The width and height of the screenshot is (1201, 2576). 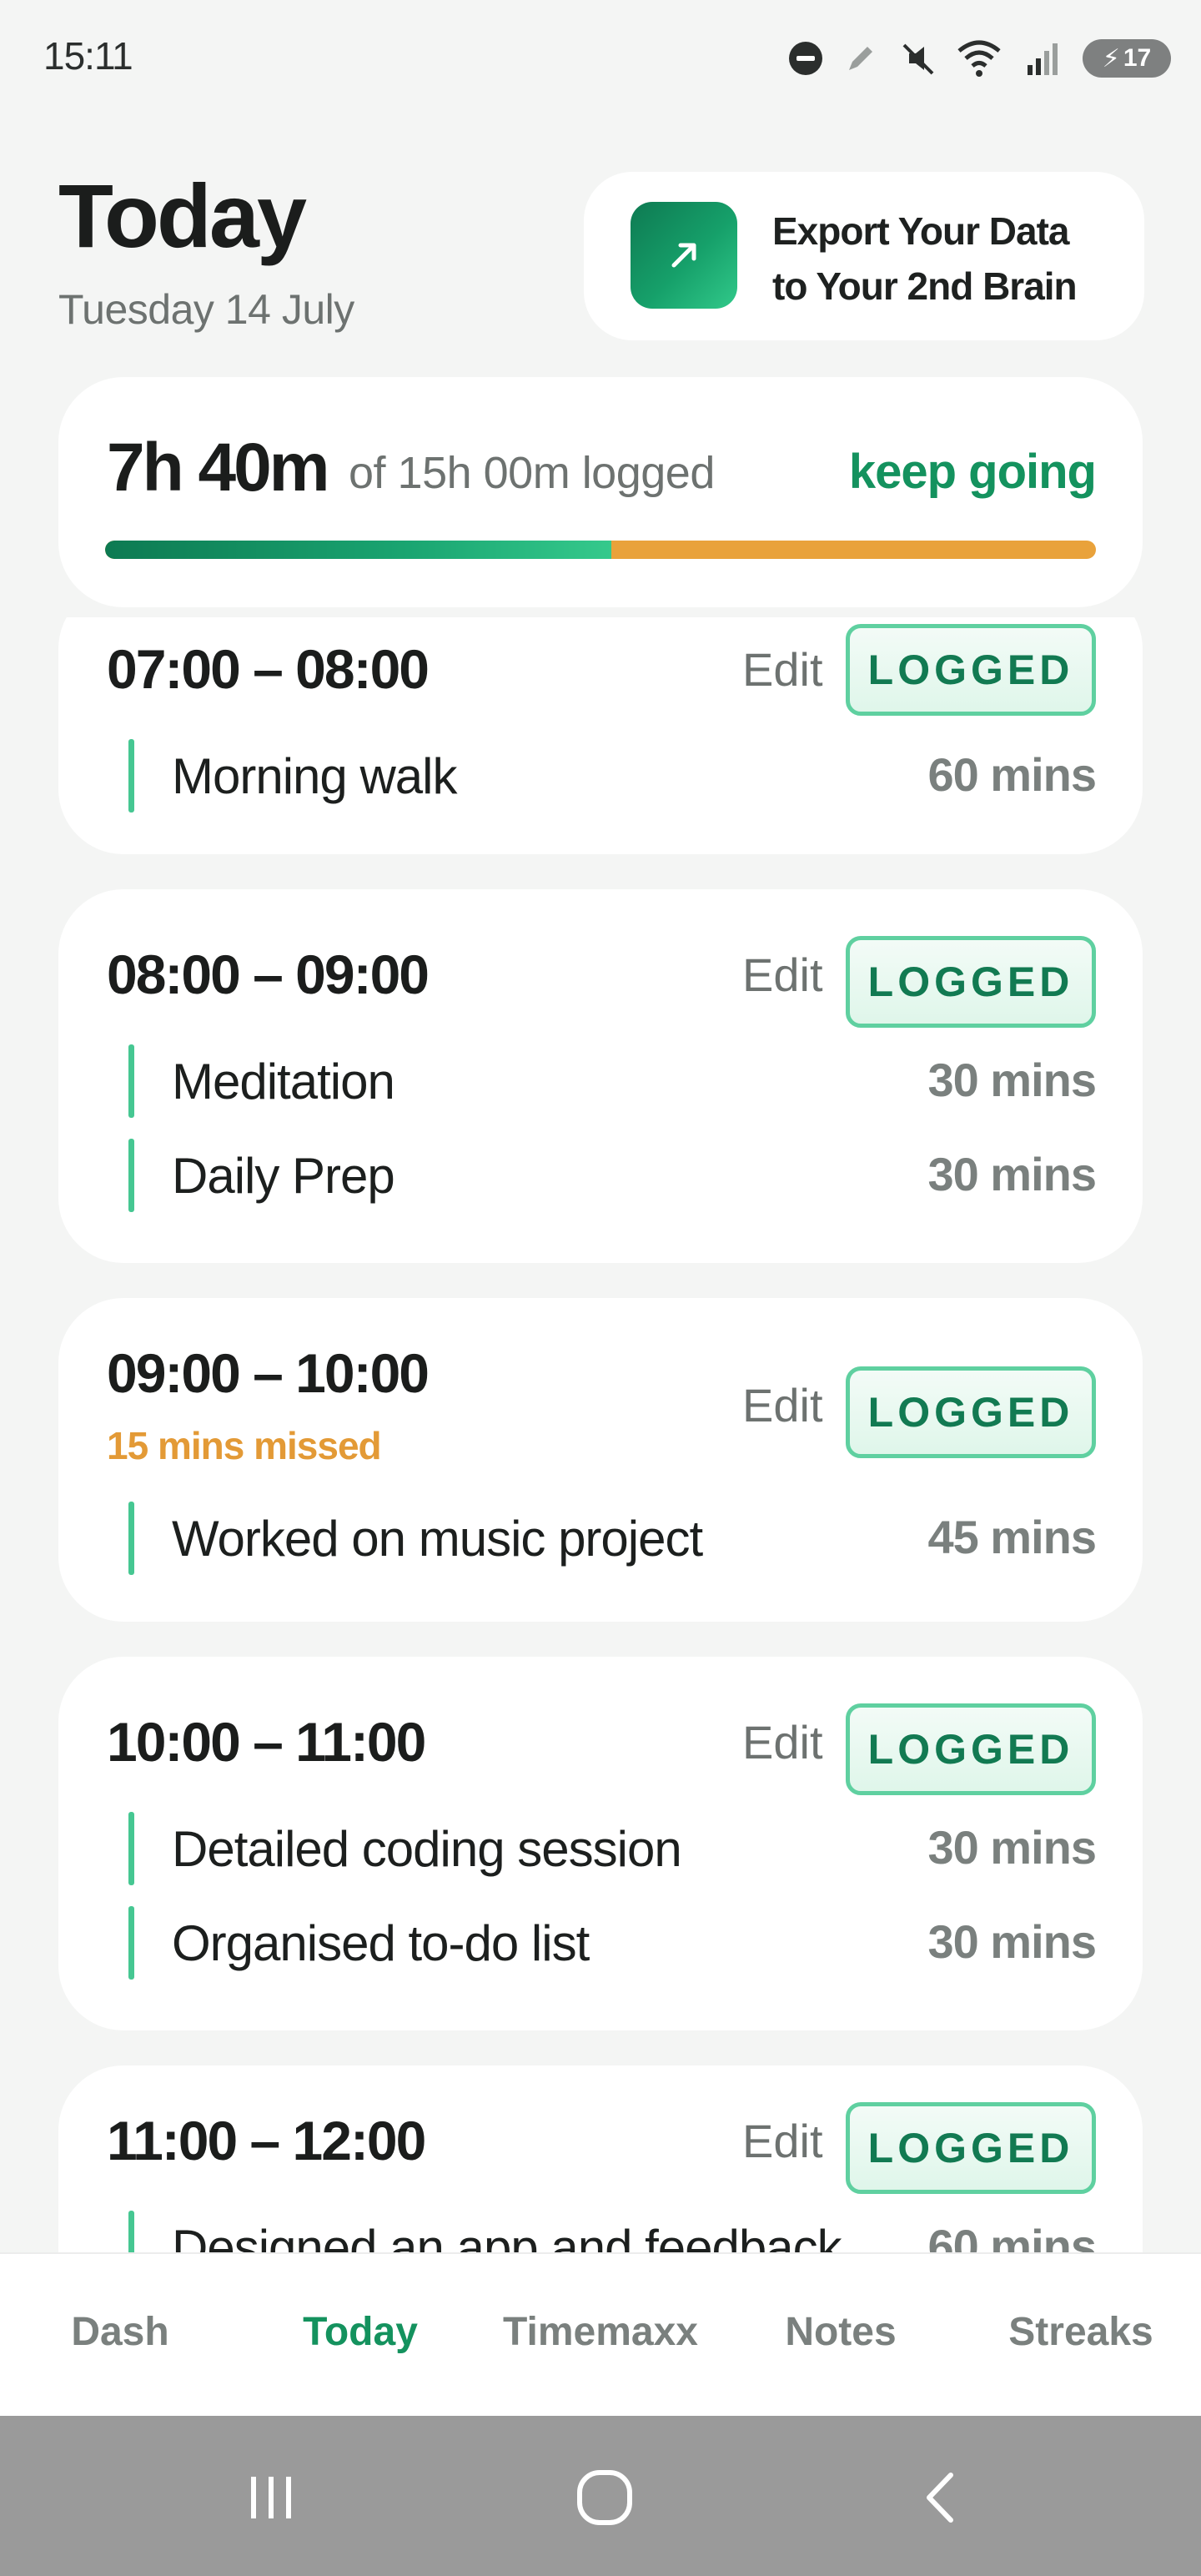 I want to click on time-range: 07:00 – 08:00, so click(x=269, y=669).